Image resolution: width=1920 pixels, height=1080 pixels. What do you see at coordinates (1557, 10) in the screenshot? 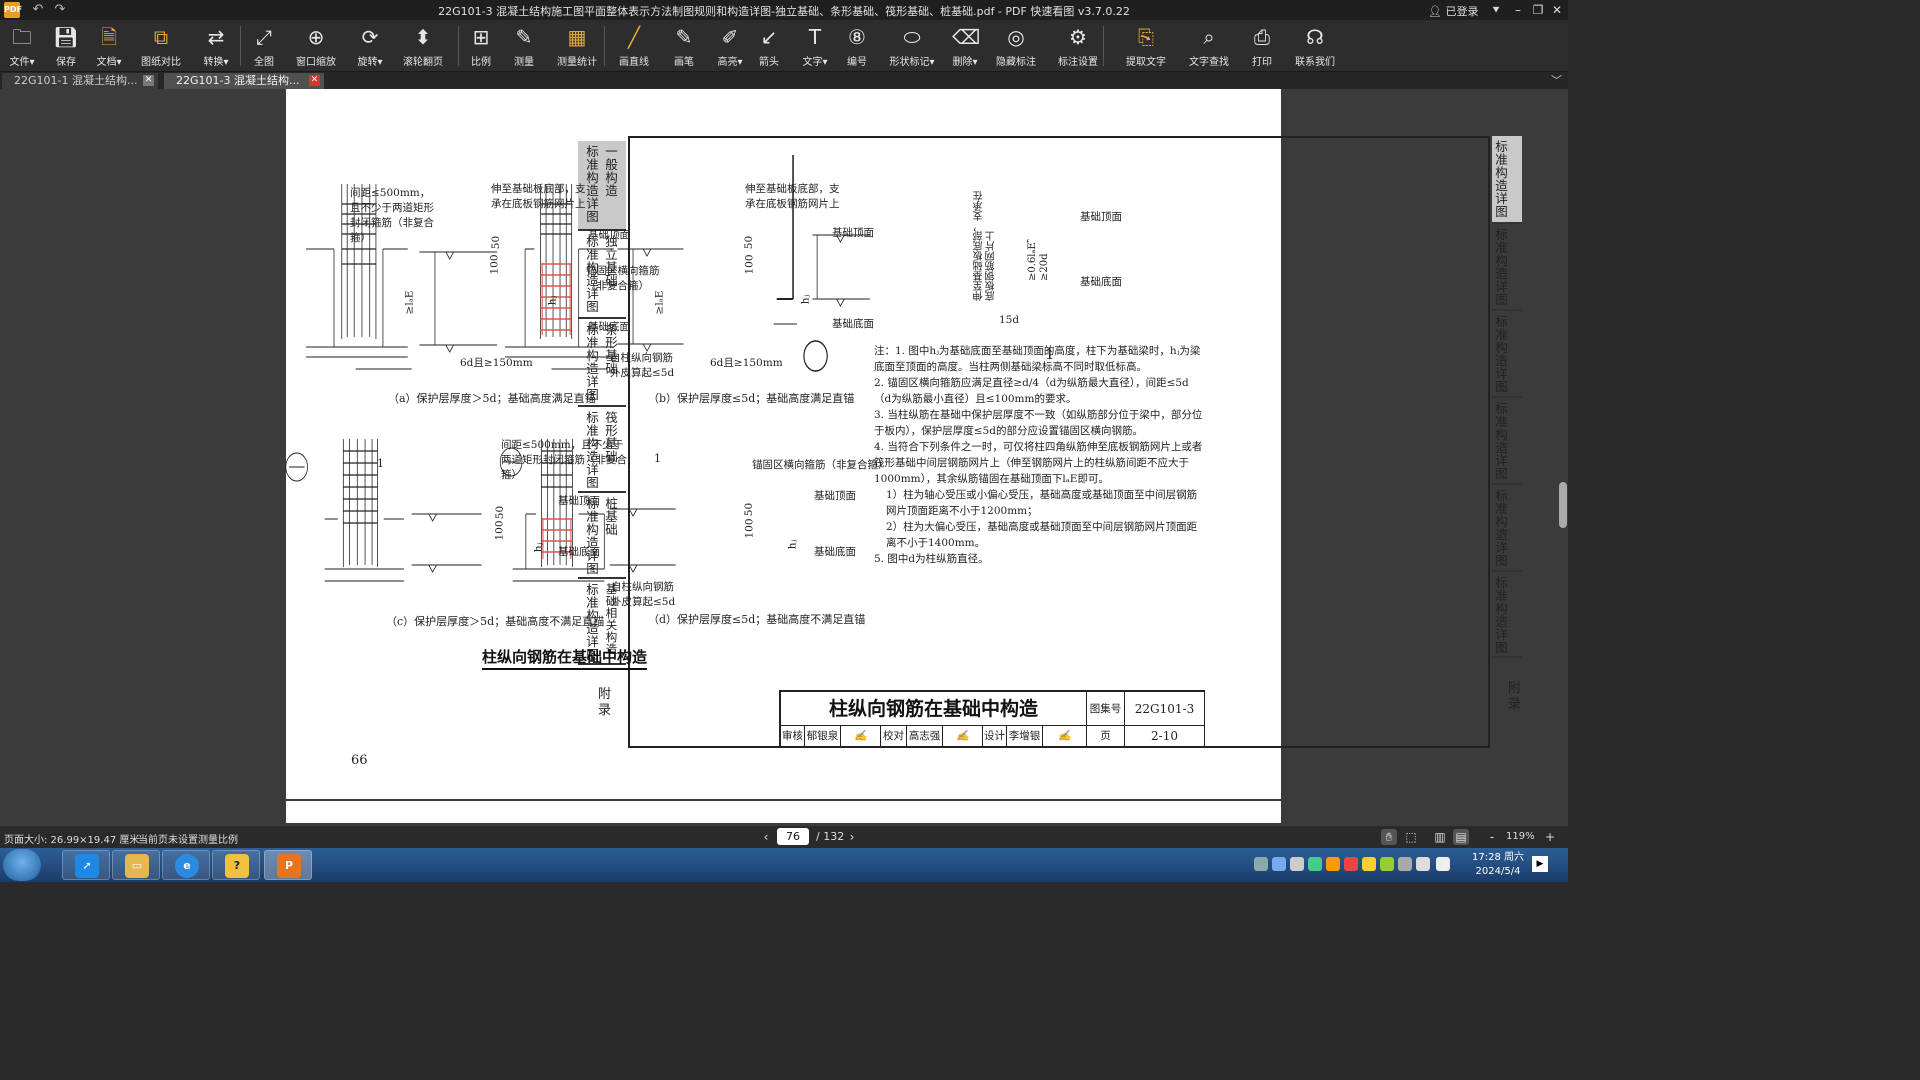
I see `close-window-button: ✕` at bounding box center [1557, 10].